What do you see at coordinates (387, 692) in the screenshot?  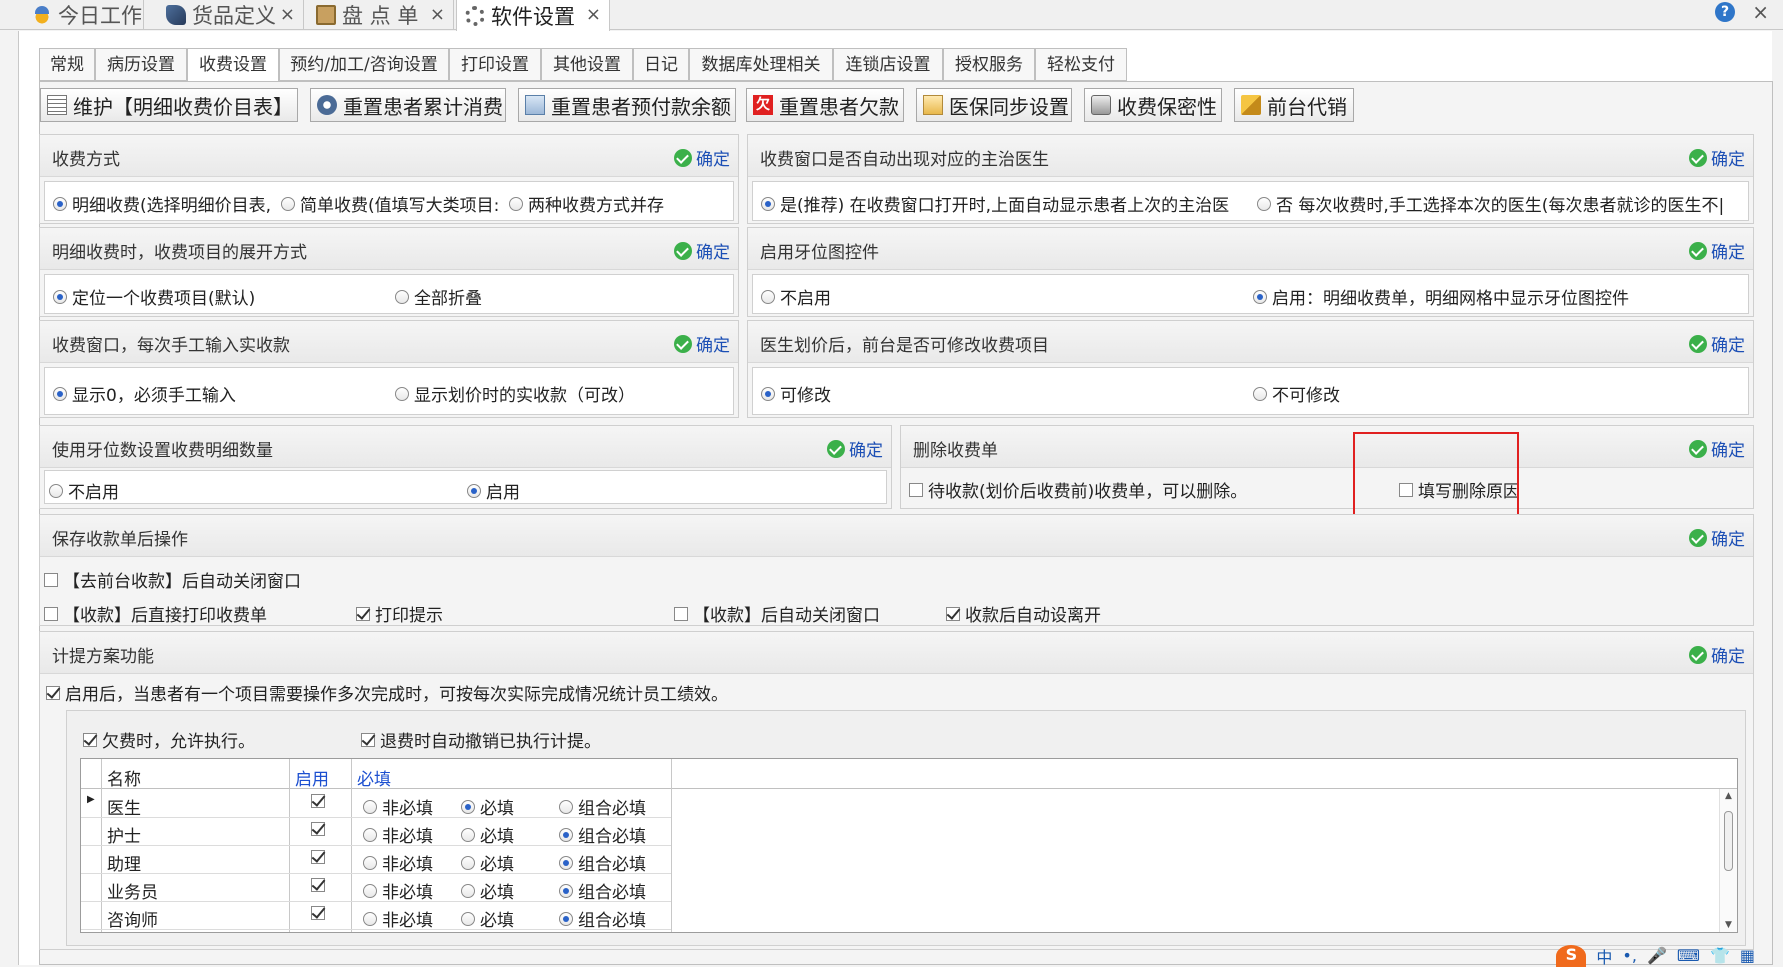 I see `checkbox-enable-commission: 启用后，当患者有一个项目需要操作多次完成时，可按每次实际完成情况统计员工绩效。` at bounding box center [387, 692].